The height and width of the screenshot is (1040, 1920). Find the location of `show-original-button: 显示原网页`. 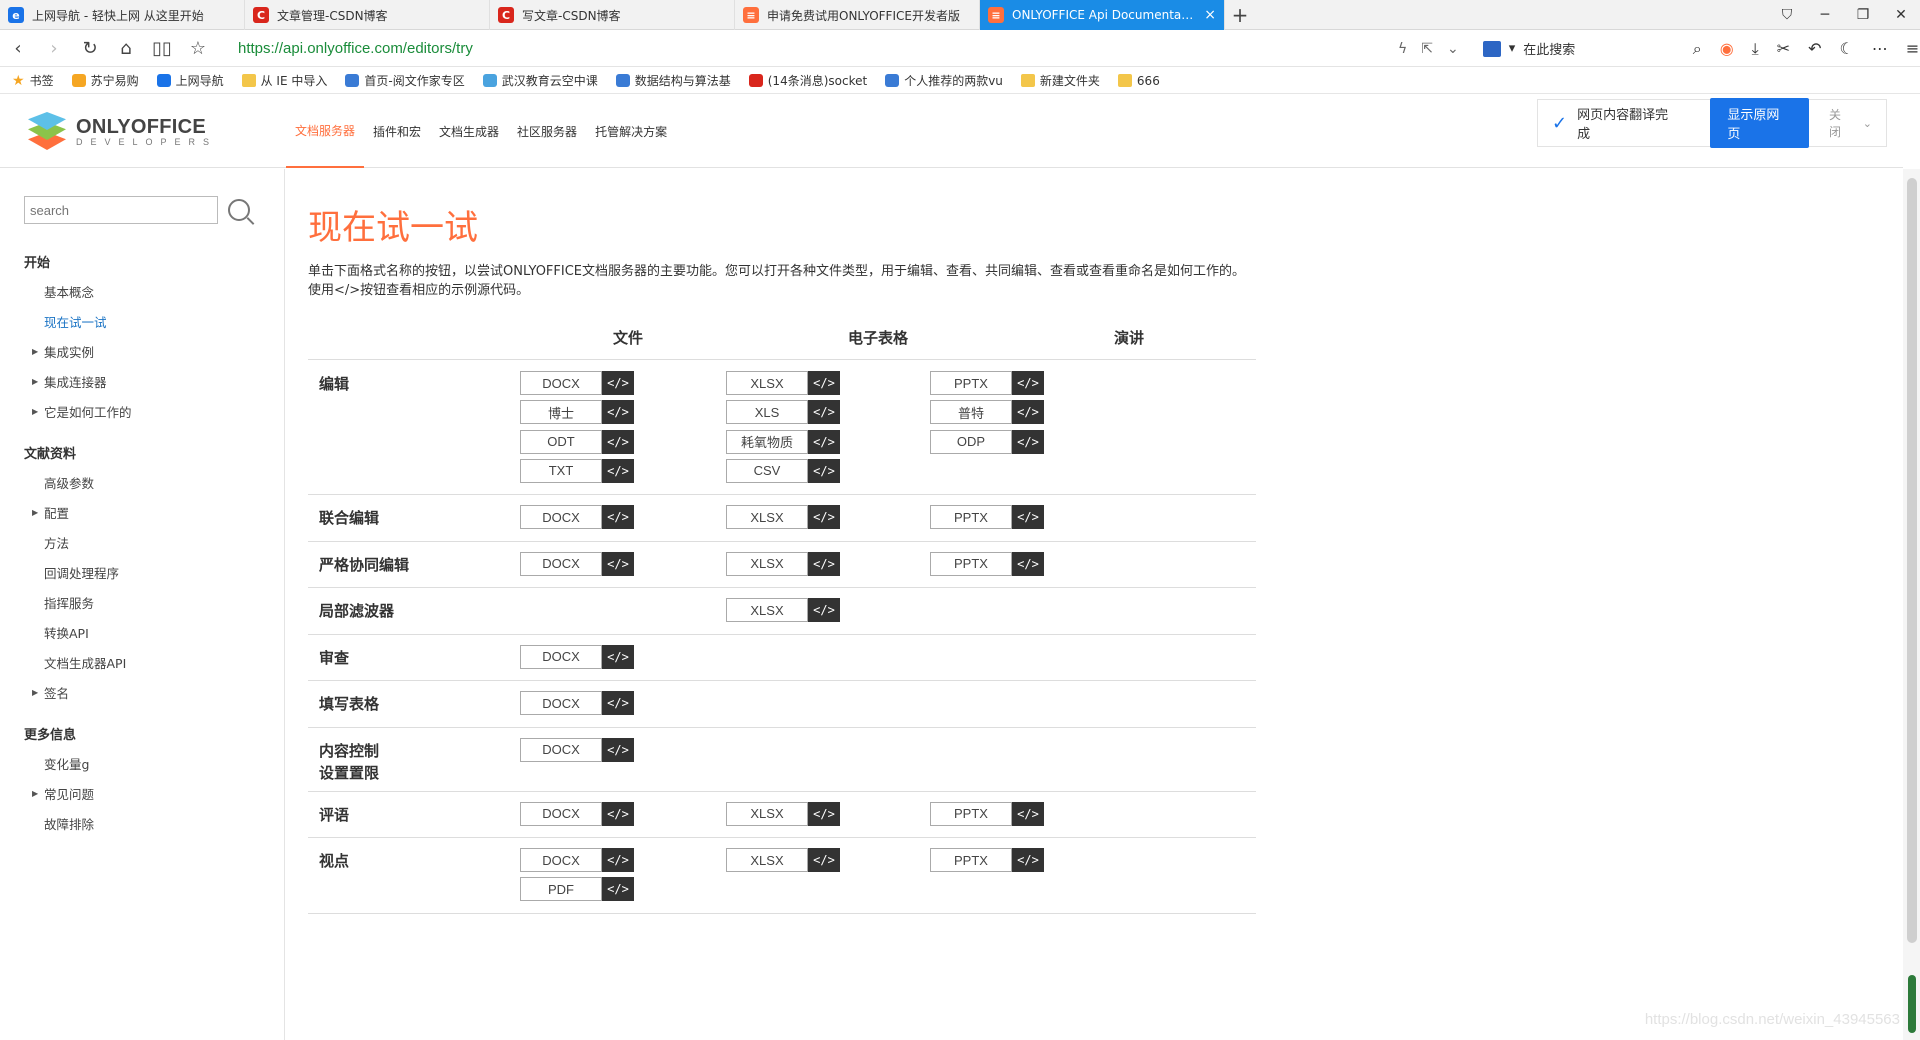

show-original-button: 显示原网页 is located at coordinates (1759, 123).